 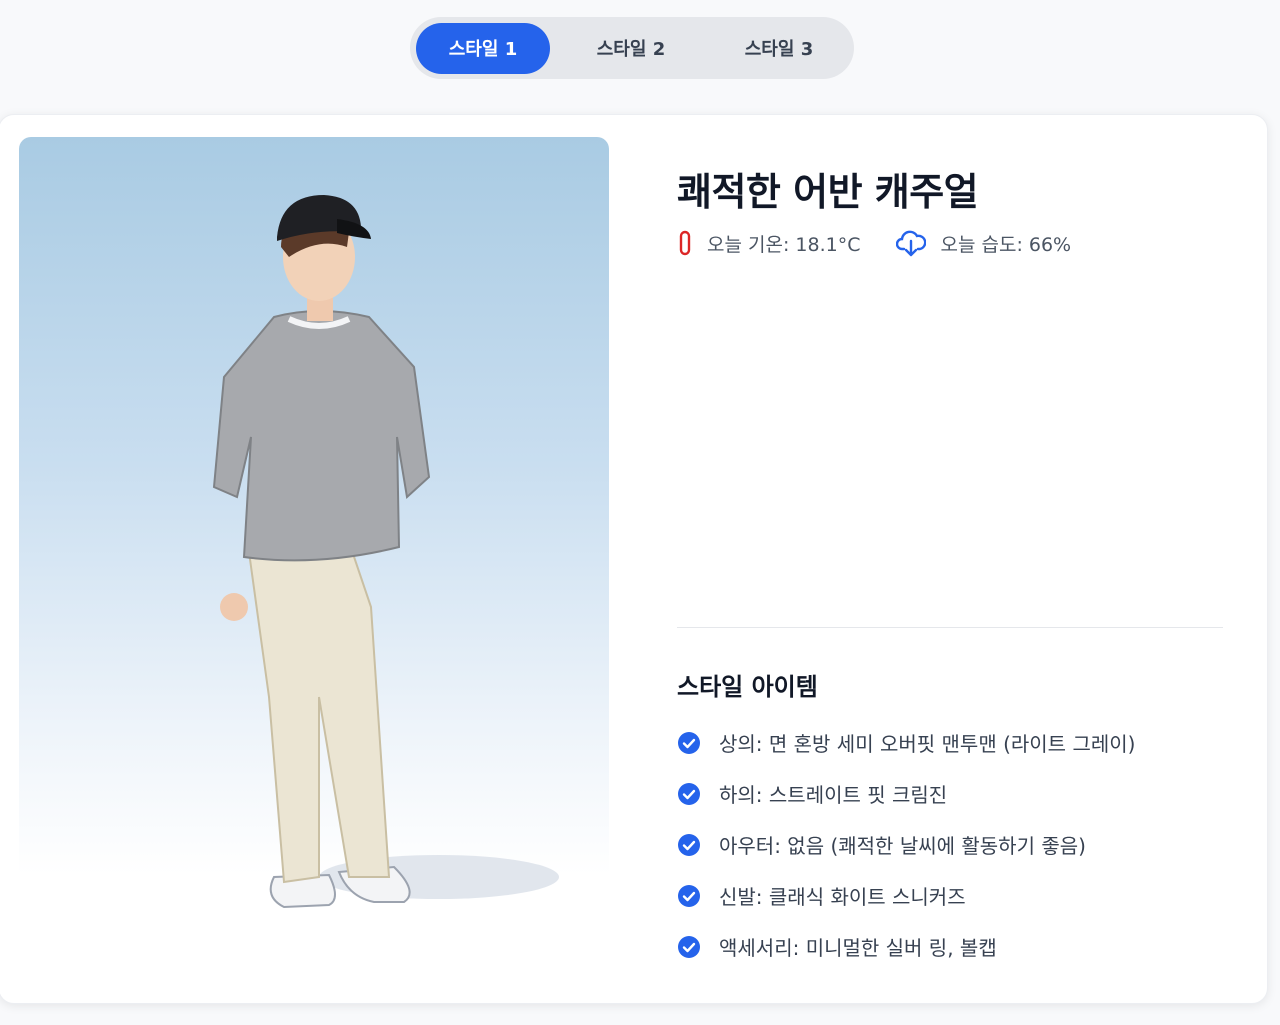 I want to click on tab-style-1: 스타일 1, so click(x=483, y=48).